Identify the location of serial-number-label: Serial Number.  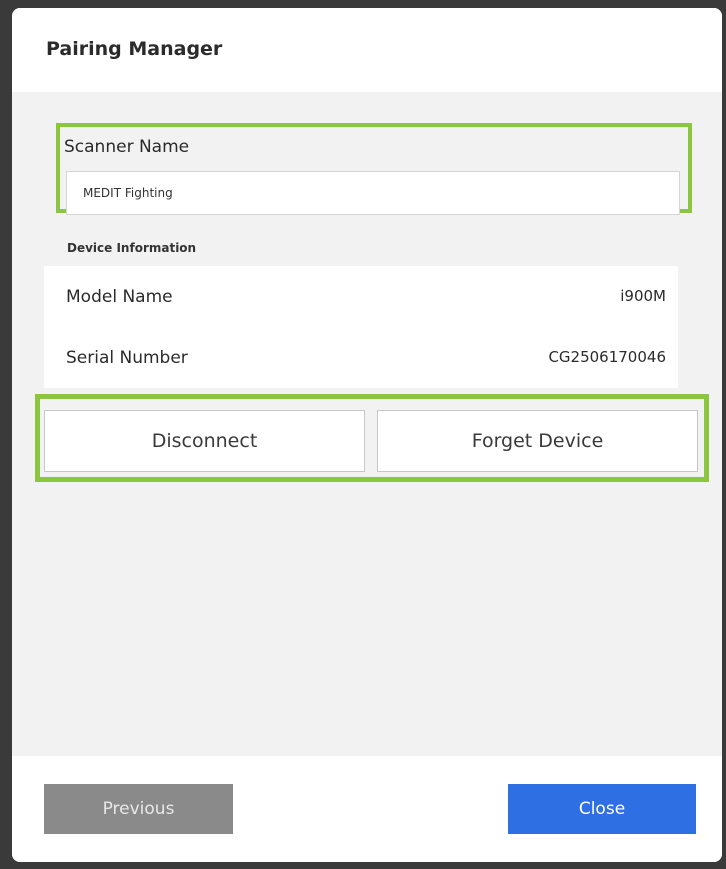
(127, 358).